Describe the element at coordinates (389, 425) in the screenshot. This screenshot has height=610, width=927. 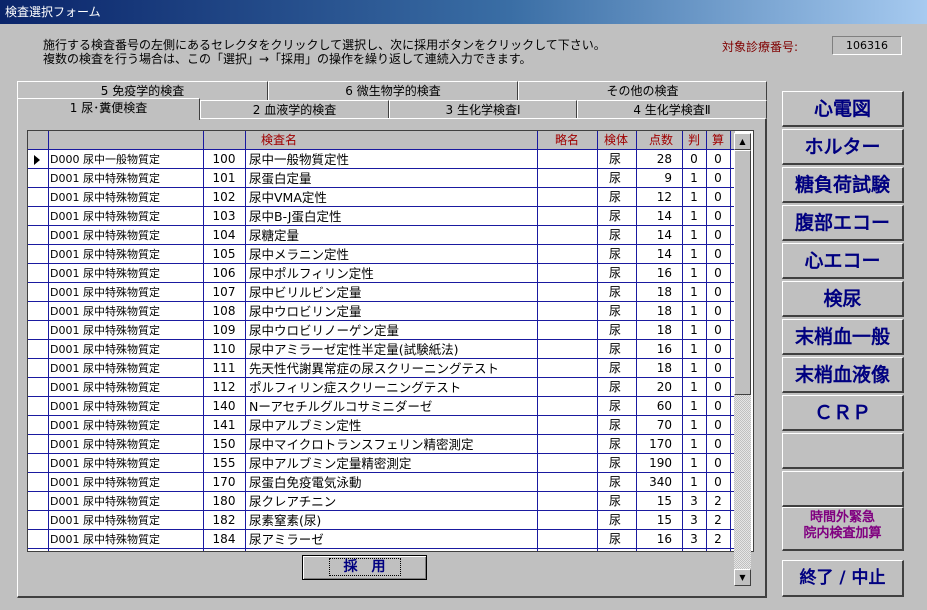
I see `table-row: D001 尿中特殊物質定 141 尿中アルブミン定性 尿 70 1 0` at that location.